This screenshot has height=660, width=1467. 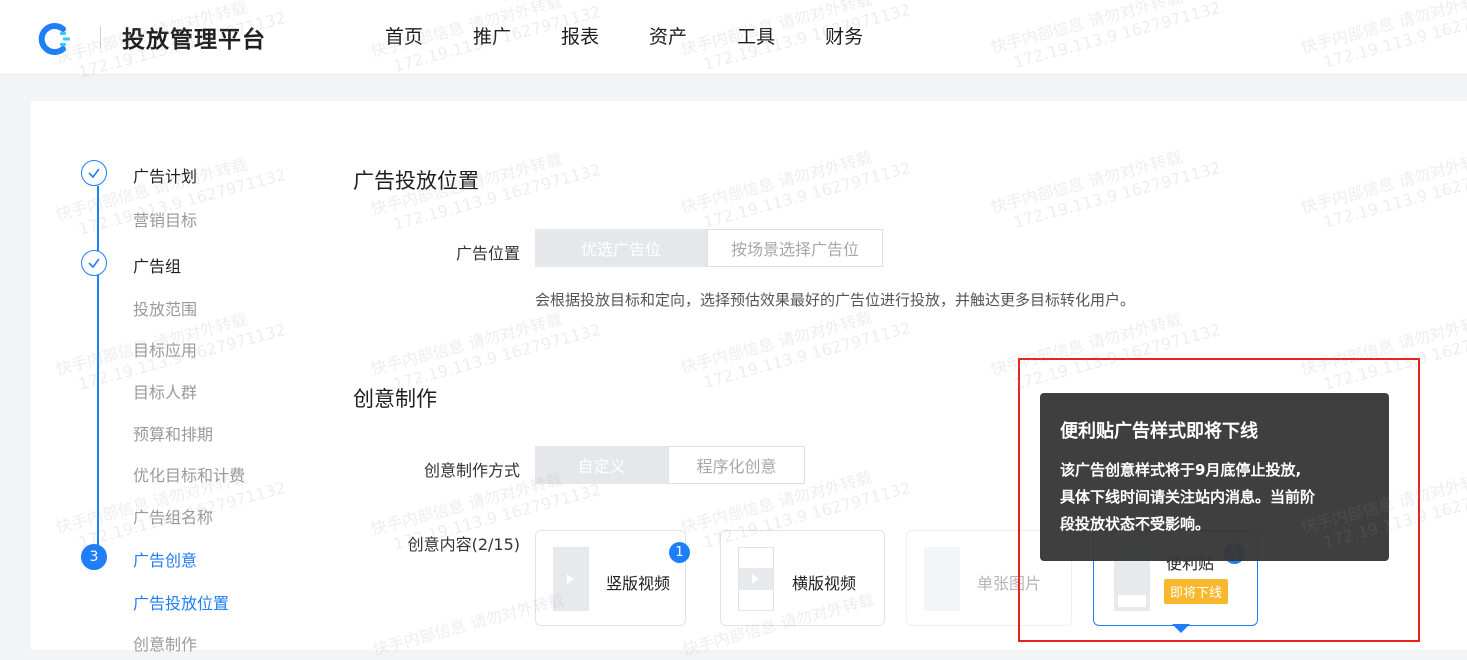 I want to click on creative-method-programmatic: 程序化创意, so click(x=736, y=465).